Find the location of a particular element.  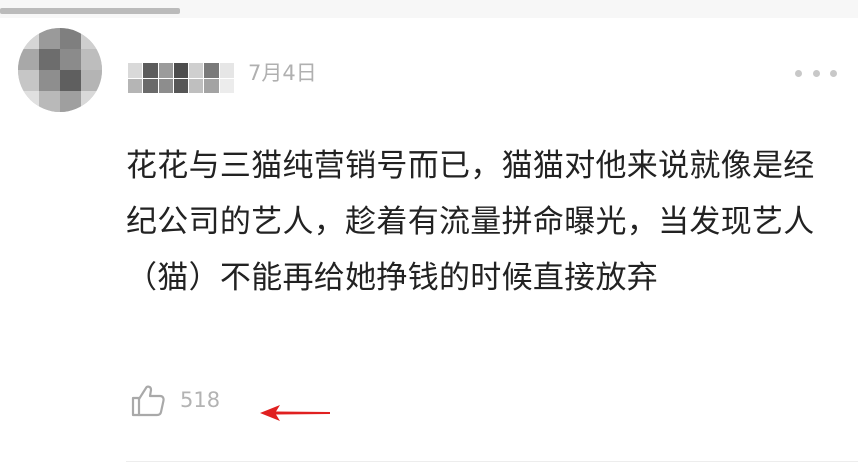

like-count: 518 is located at coordinates (200, 400).